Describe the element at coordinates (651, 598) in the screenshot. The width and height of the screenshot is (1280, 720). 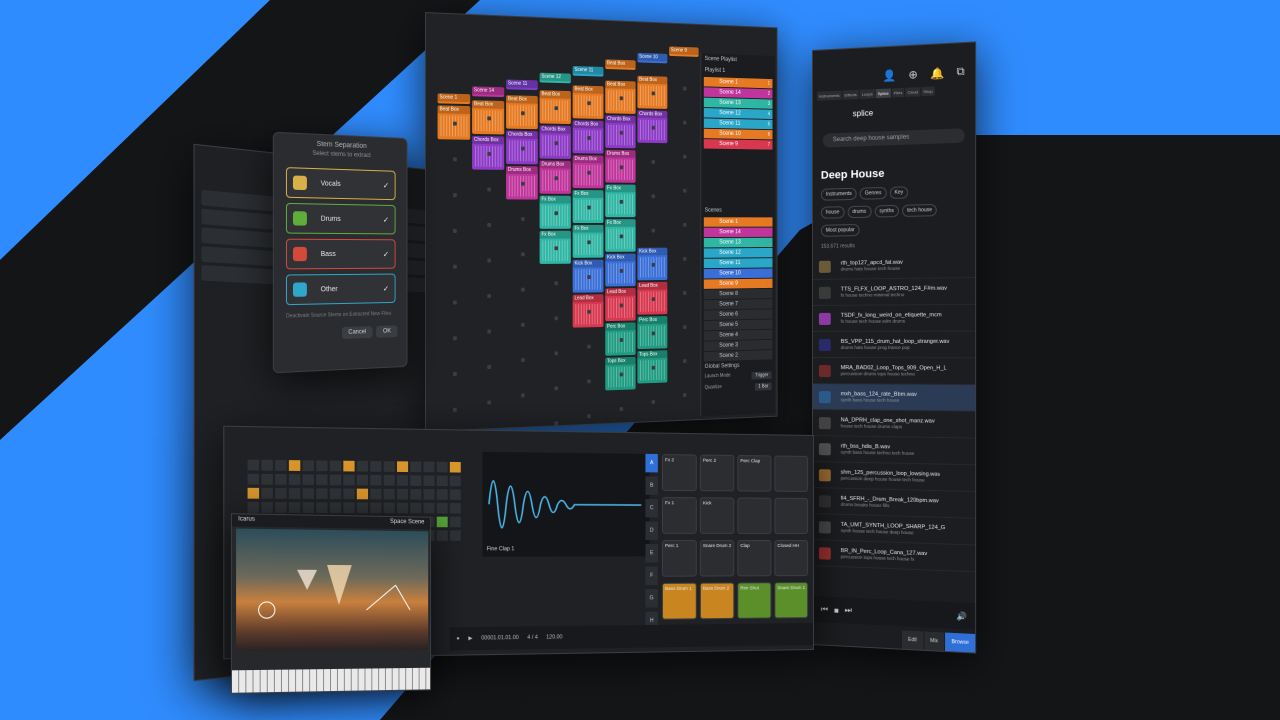
I see `bank-button: G` at that location.